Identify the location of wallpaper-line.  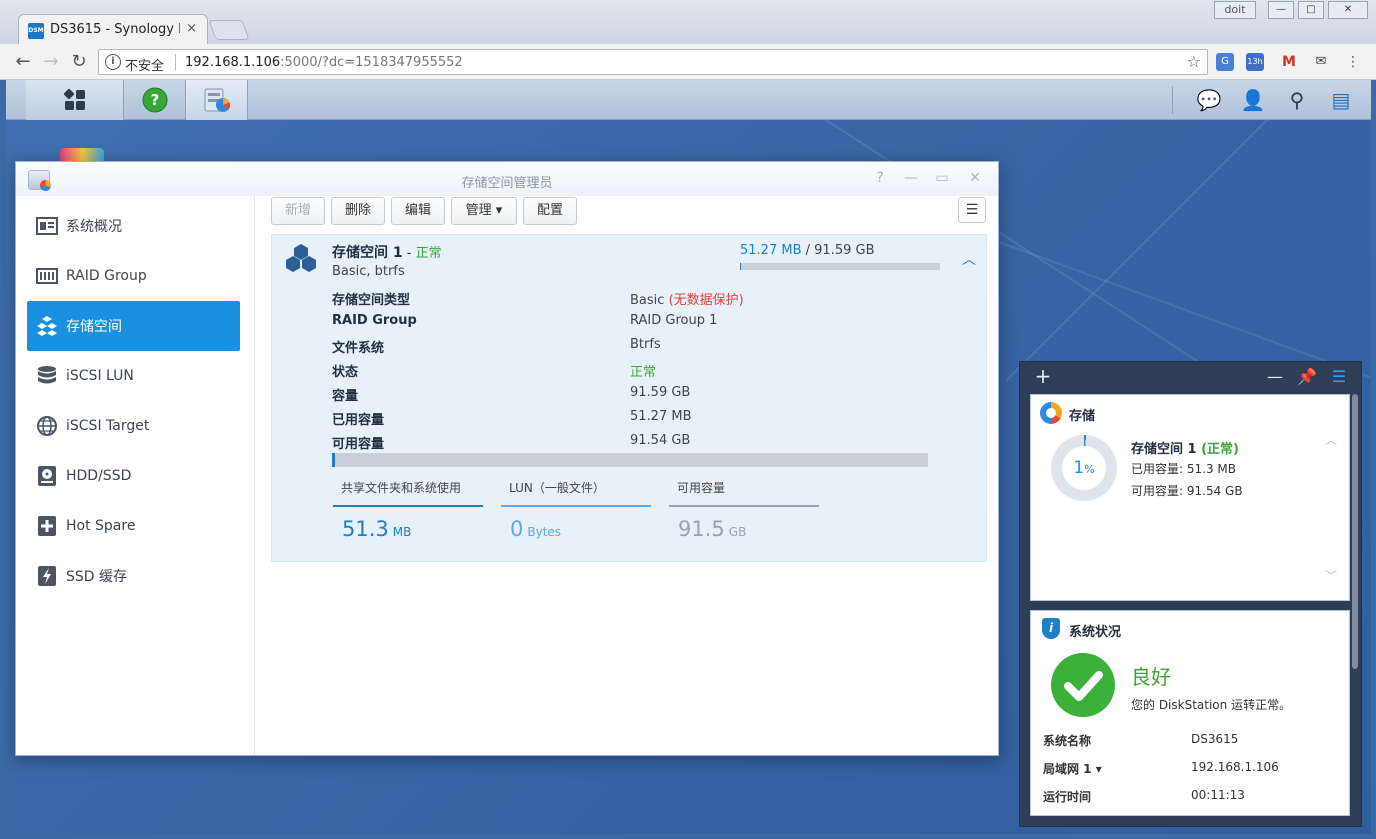
(1147, 239).